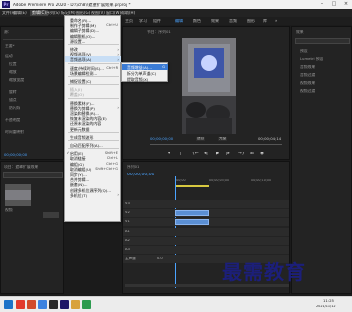 Image resolution: width=352 pixels, height=312 pixels. What do you see at coordinates (127, 222) in the screenshot?
I see `track-label: V1` at bounding box center [127, 222].